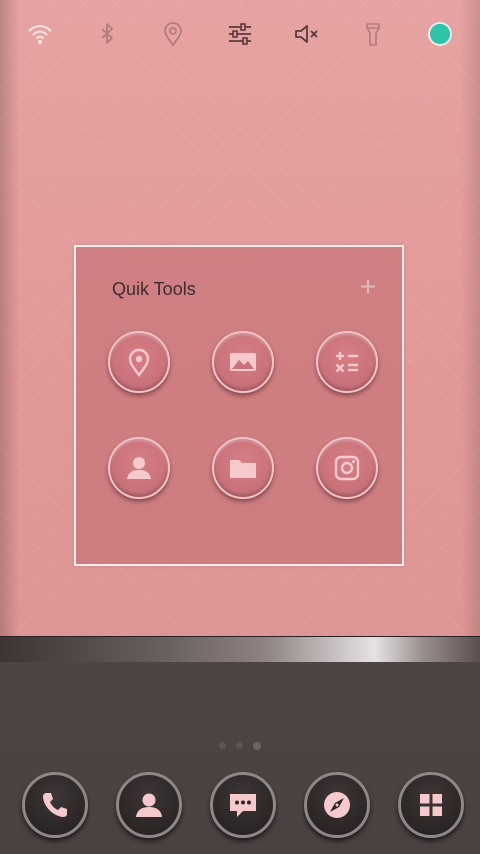 This screenshot has width=480, height=854. I want to click on calculator-icon, so click(346, 362).